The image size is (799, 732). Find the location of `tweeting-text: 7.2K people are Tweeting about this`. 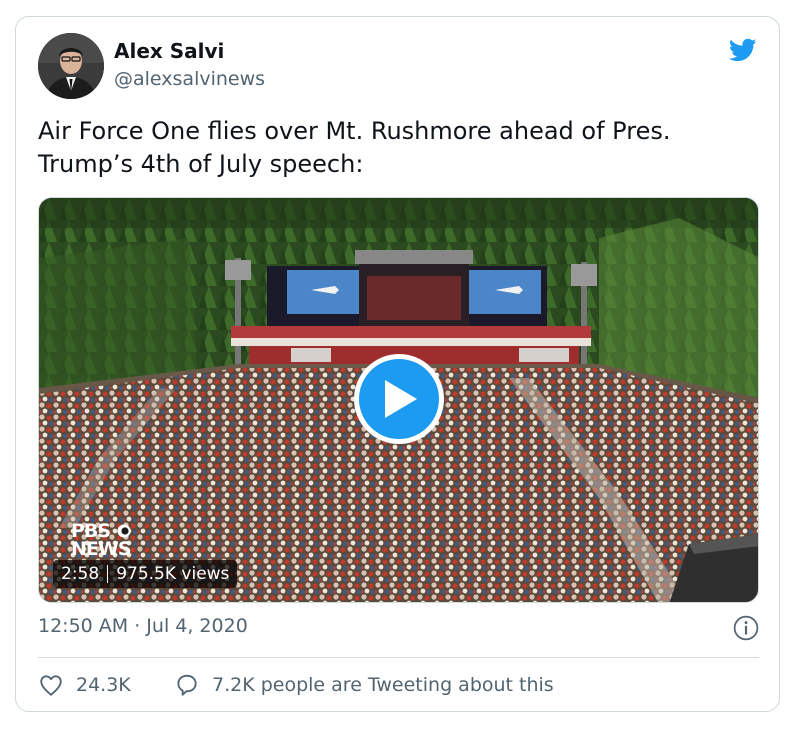

tweeting-text: 7.2K people are Tweeting about this is located at coordinates (383, 685).